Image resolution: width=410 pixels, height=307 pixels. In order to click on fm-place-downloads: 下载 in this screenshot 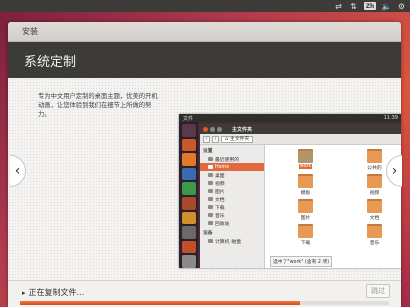, I will do `click(232, 207)`.